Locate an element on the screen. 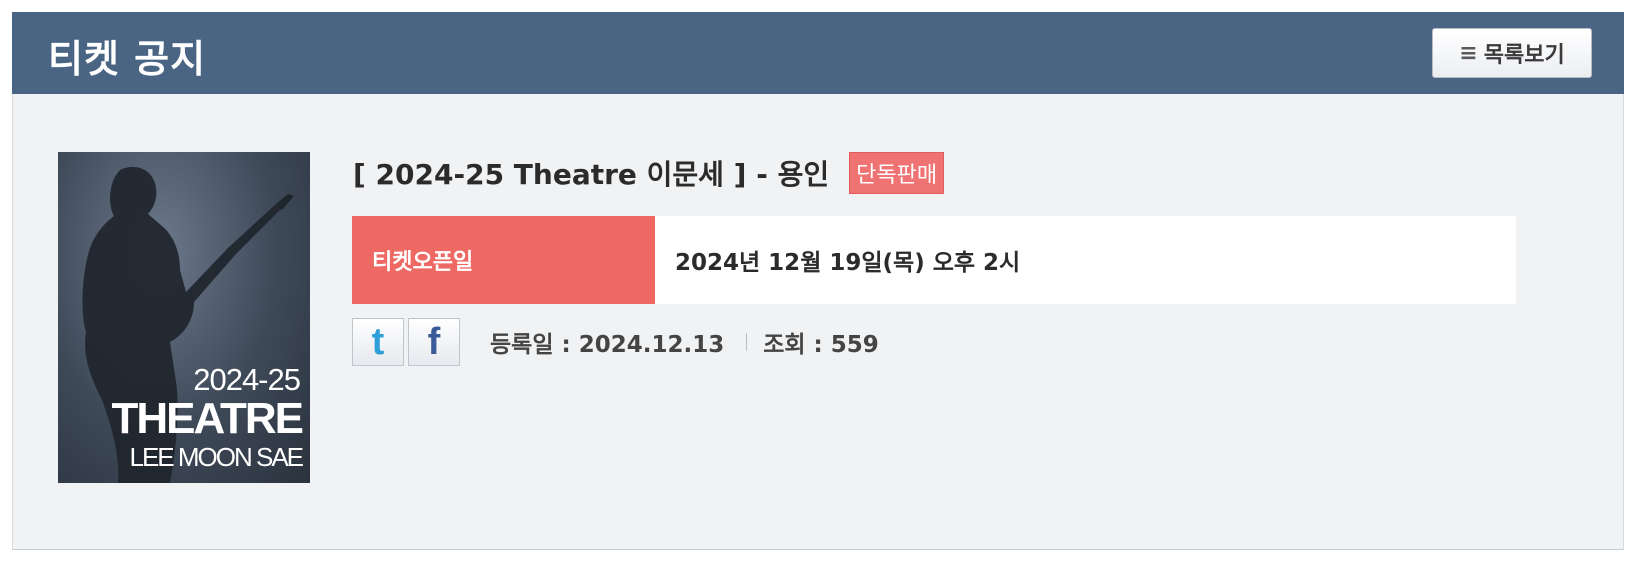  meta-row: t f 등록일 : 2024.12.13 조회 : 559 is located at coordinates (615, 342).